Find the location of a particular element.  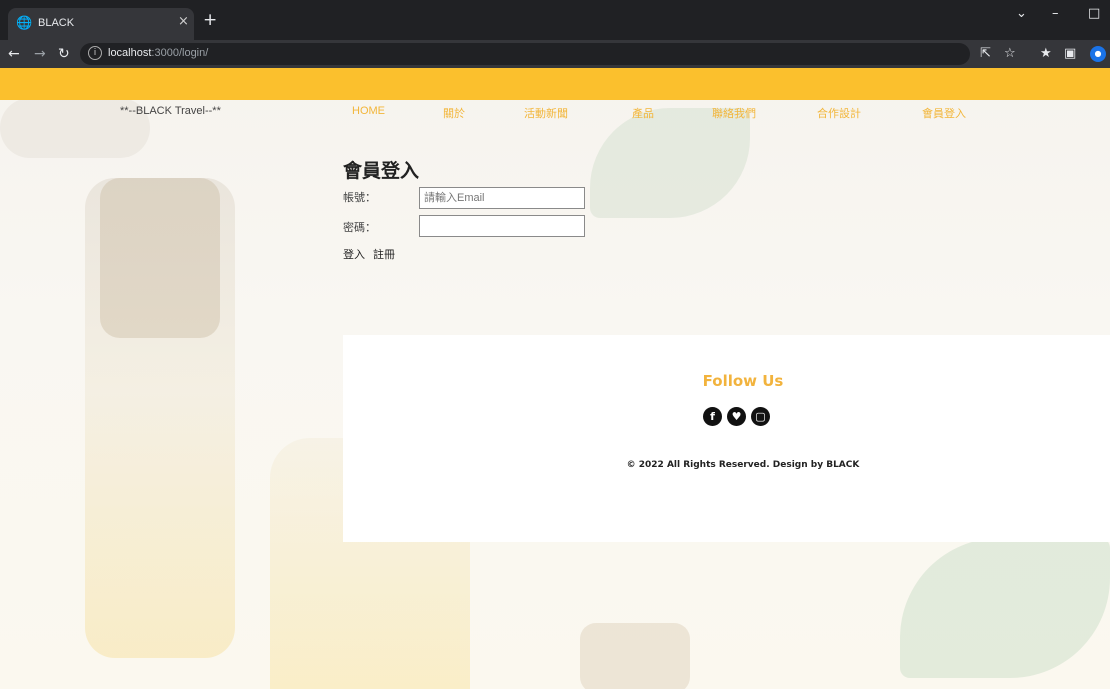

password-label: 密碼： is located at coordinates (359, 227).